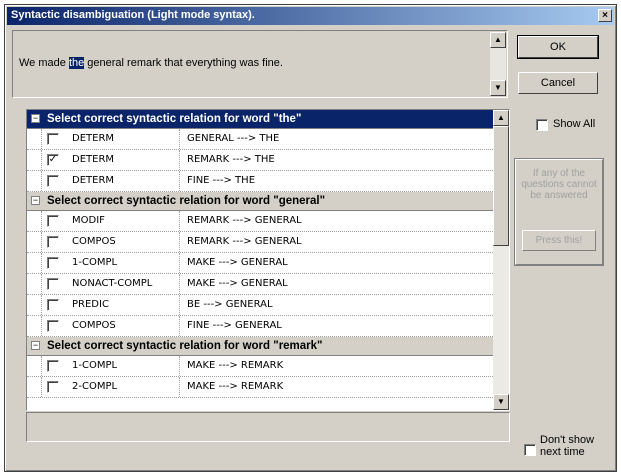 This screenshot has height=475, width=621. Describe the element at coordinates (542, 125) in the screenshot. I see `show-all-checkbox` at that location.